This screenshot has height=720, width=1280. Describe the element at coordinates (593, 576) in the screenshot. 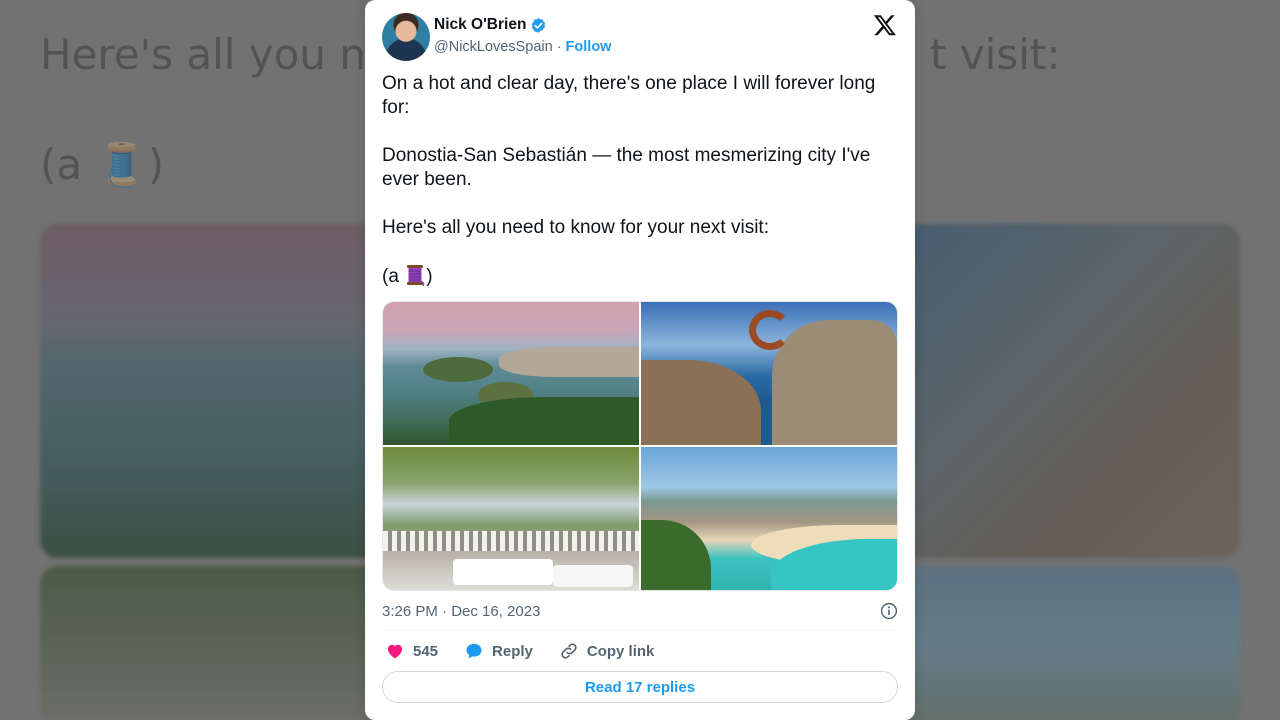

I see `photo-table-second` at that location.